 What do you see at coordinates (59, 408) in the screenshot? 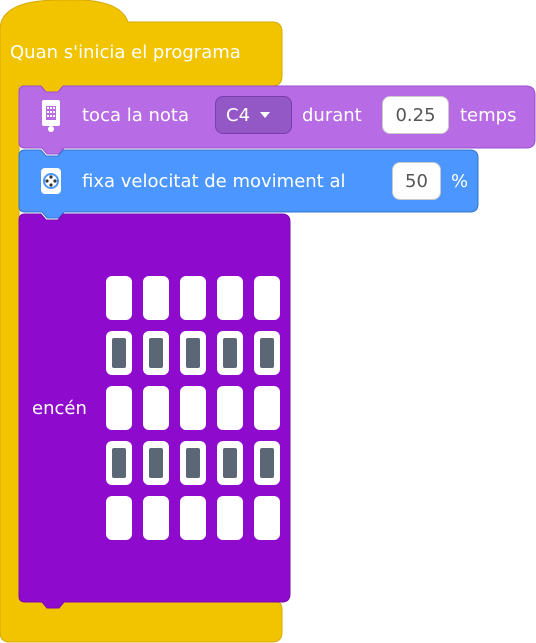
I see `light-up-label: encén` at bounding box center [59, 408].